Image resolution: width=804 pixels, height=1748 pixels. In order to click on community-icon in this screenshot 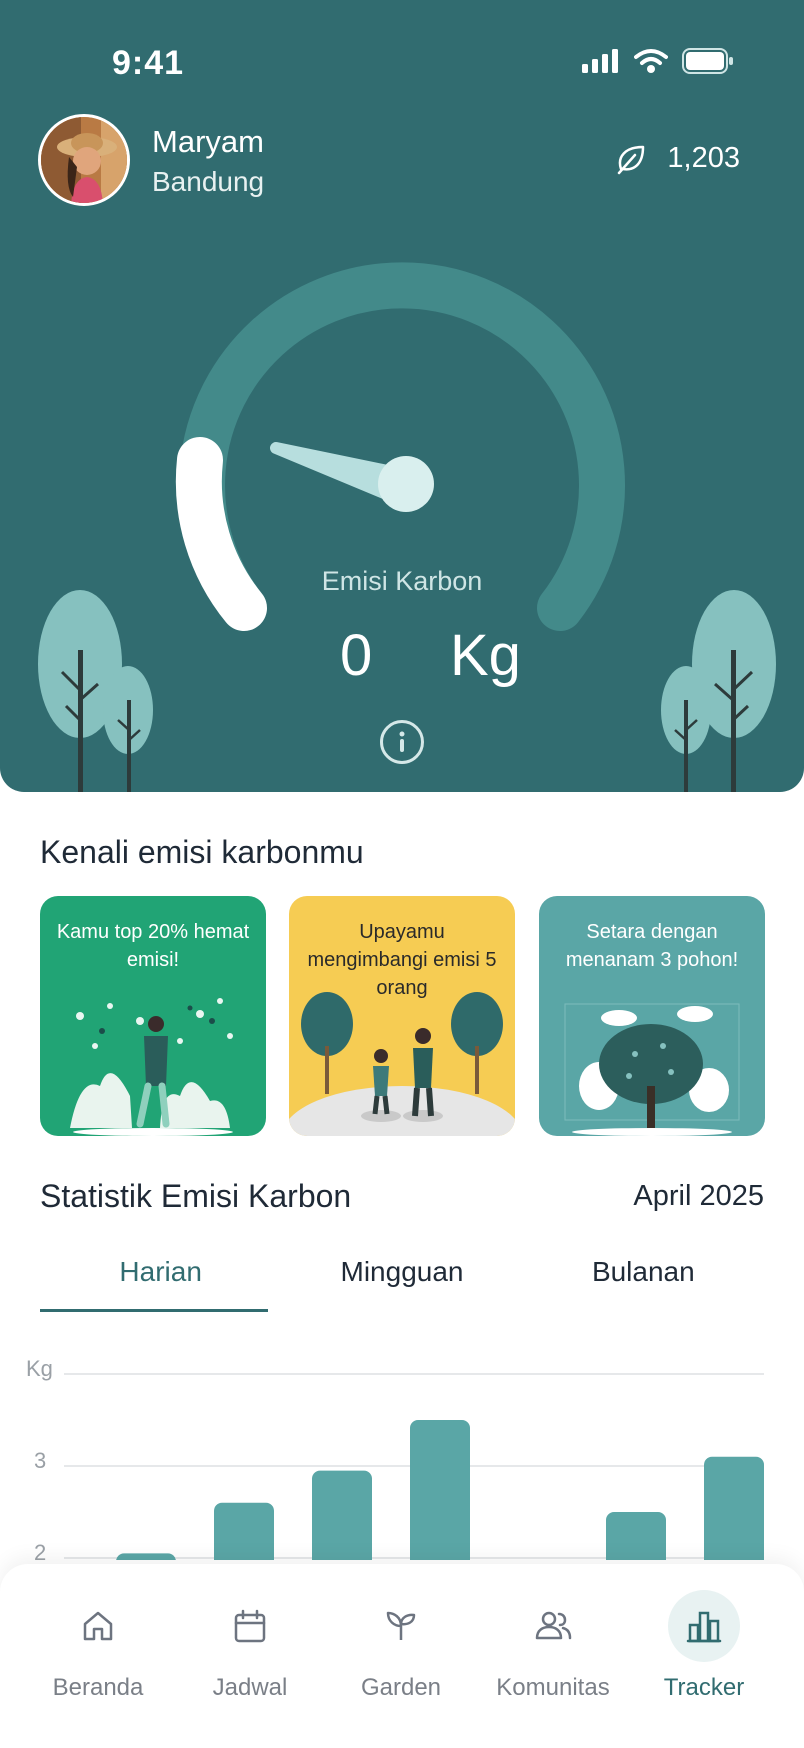, I will do `click(553, 1625)`.